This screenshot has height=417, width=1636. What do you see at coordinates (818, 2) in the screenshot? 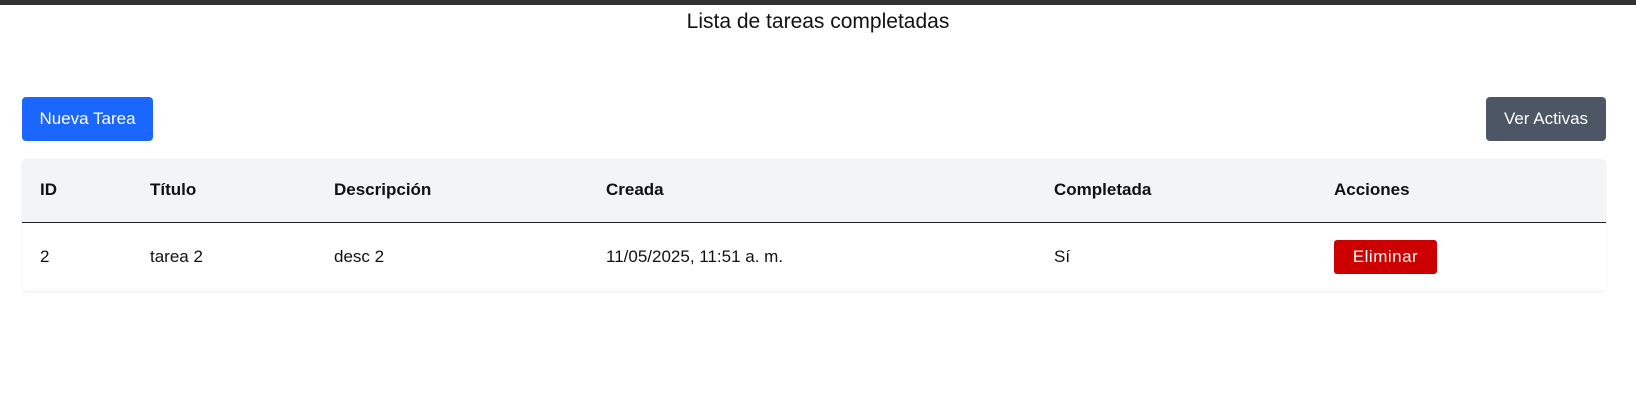
I see `top-bar` at bounding box center [818, 2].